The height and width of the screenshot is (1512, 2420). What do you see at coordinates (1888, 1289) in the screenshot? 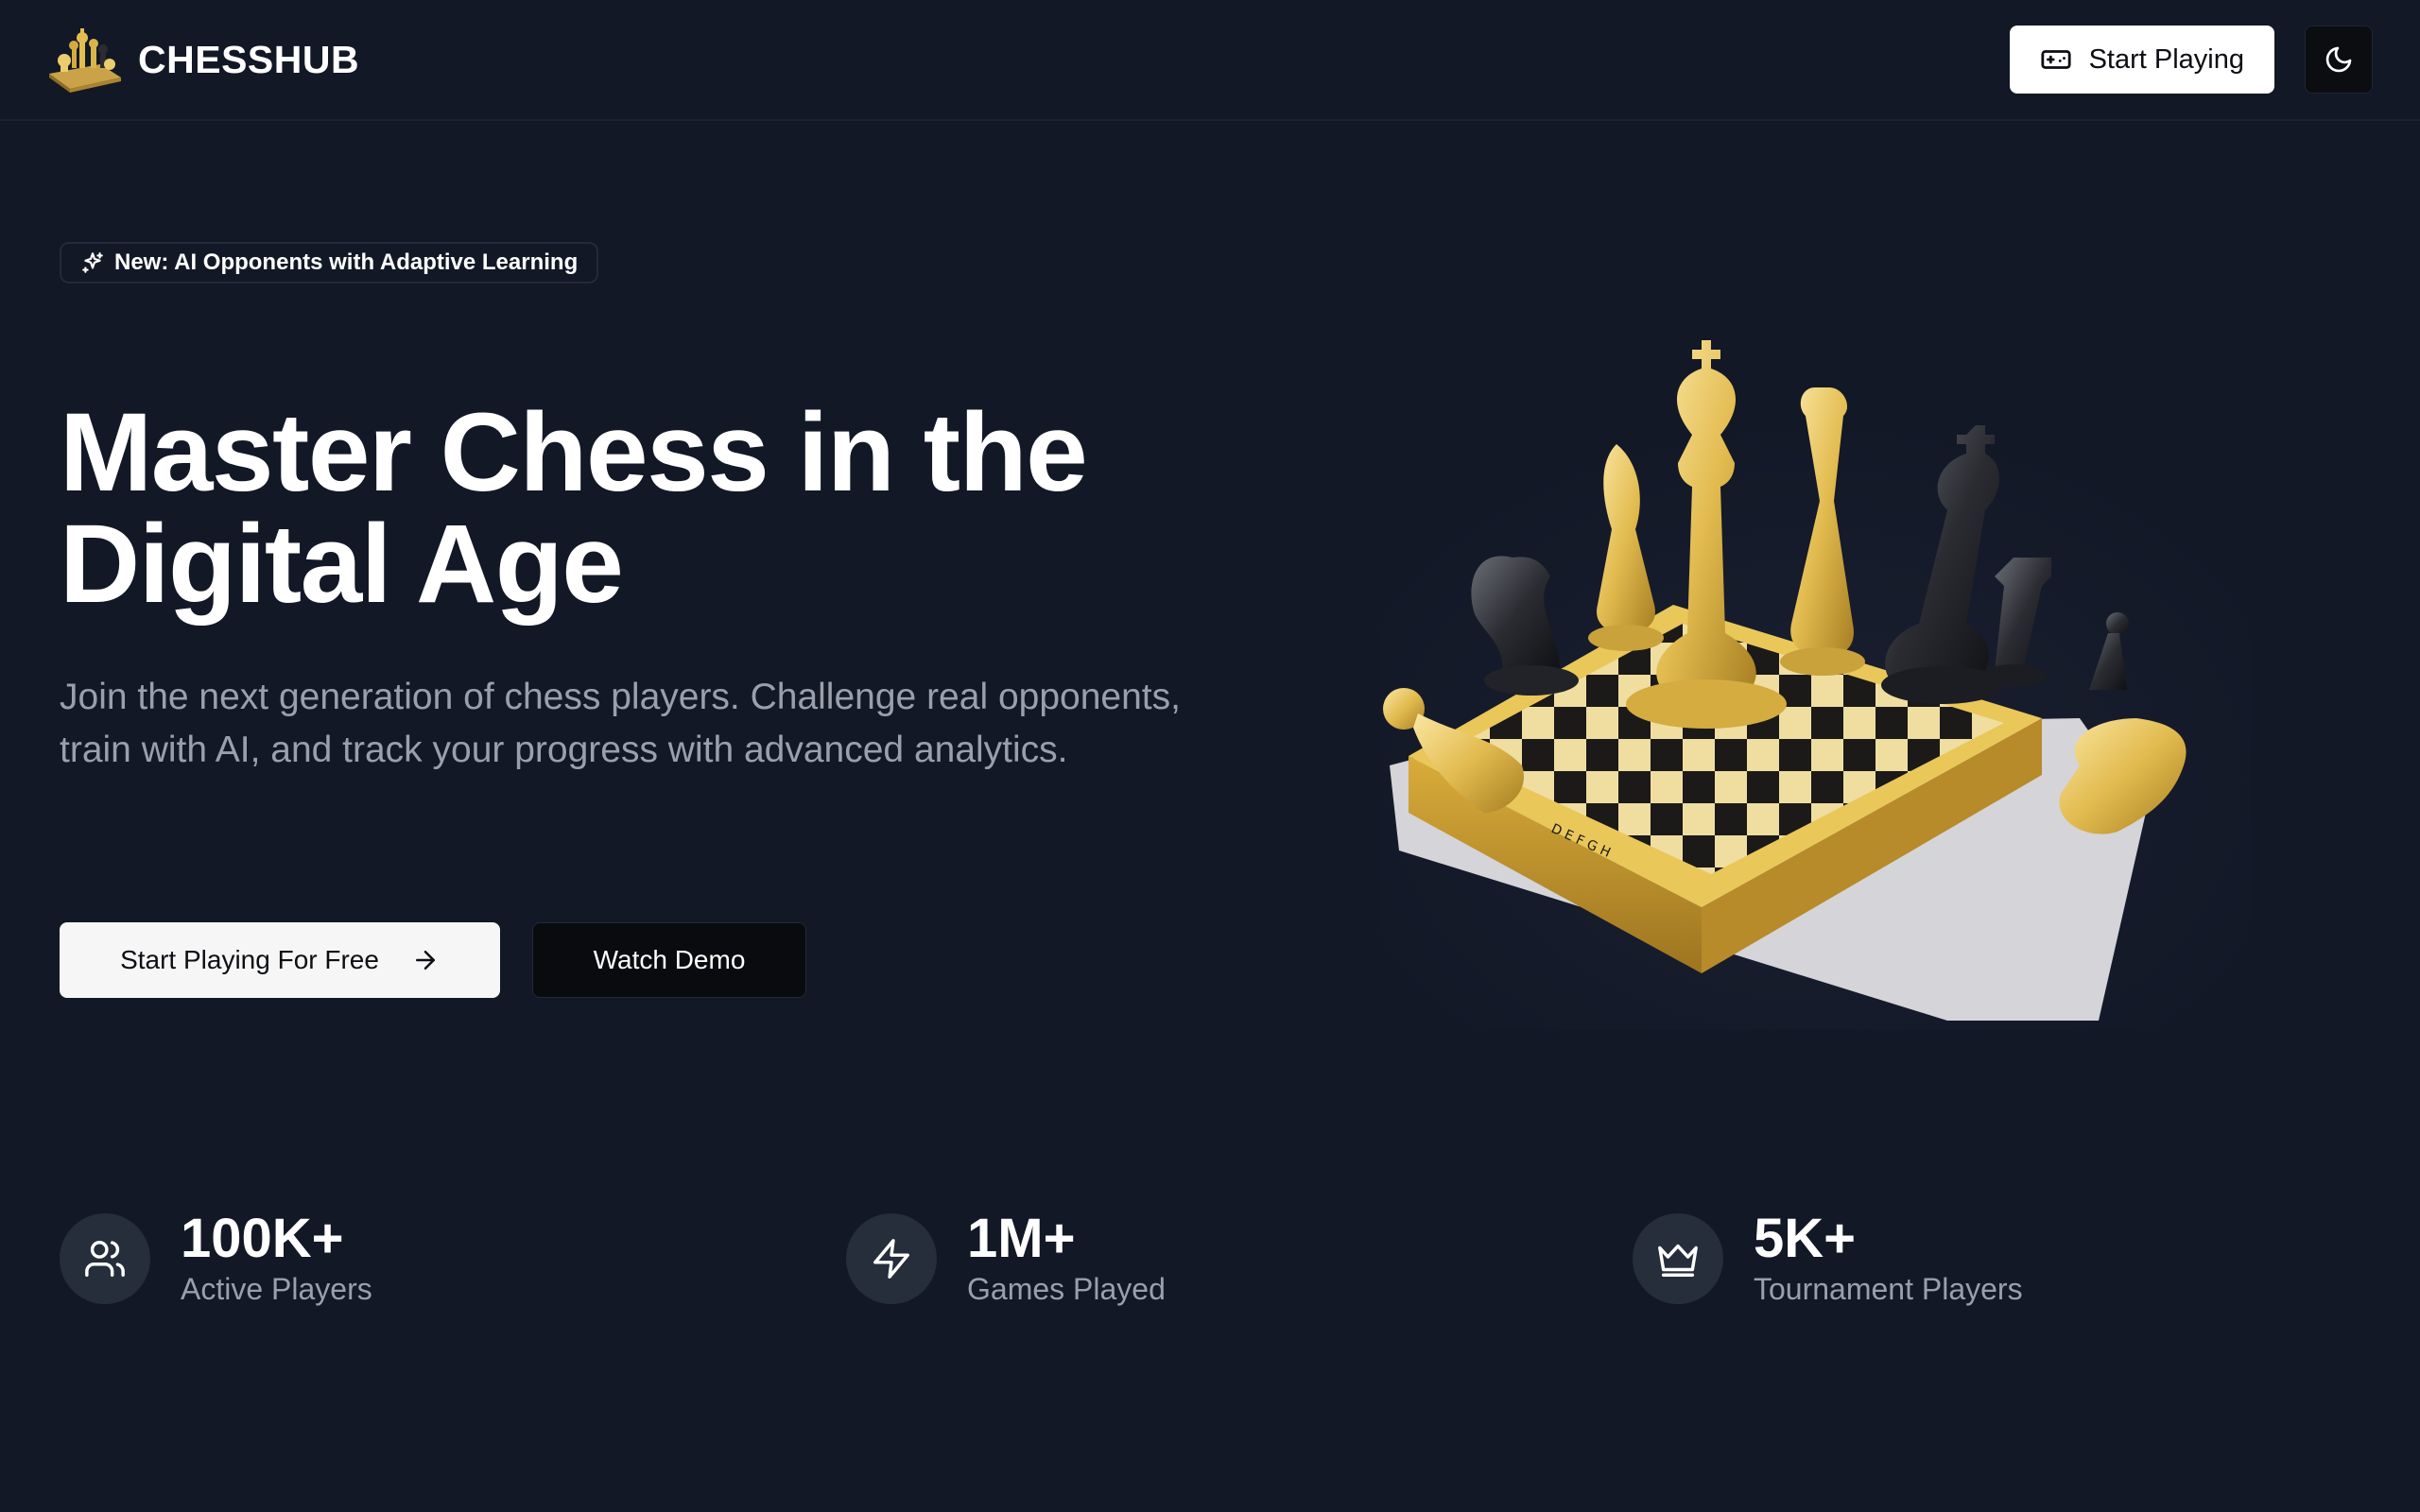
I see `stat-label: Tournament Players` at bounding box center [1888, 1289].